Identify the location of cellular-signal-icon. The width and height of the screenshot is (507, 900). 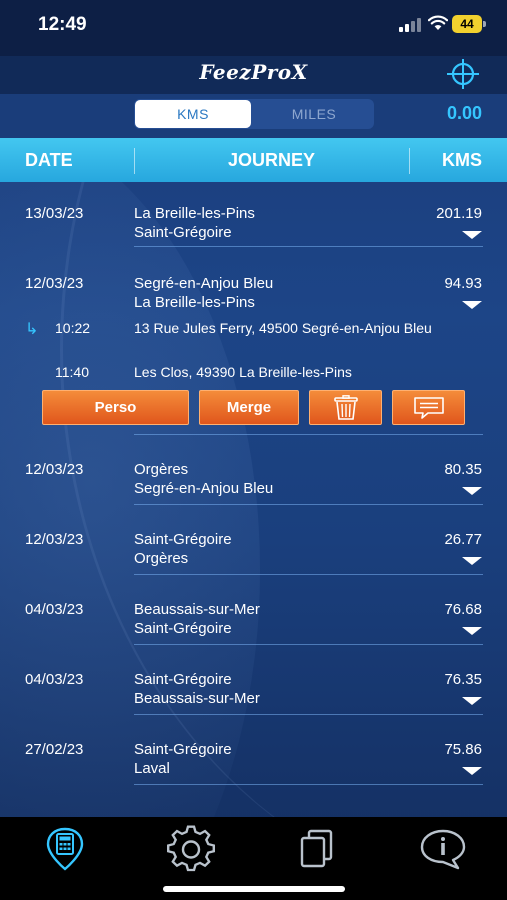
(411, 25).